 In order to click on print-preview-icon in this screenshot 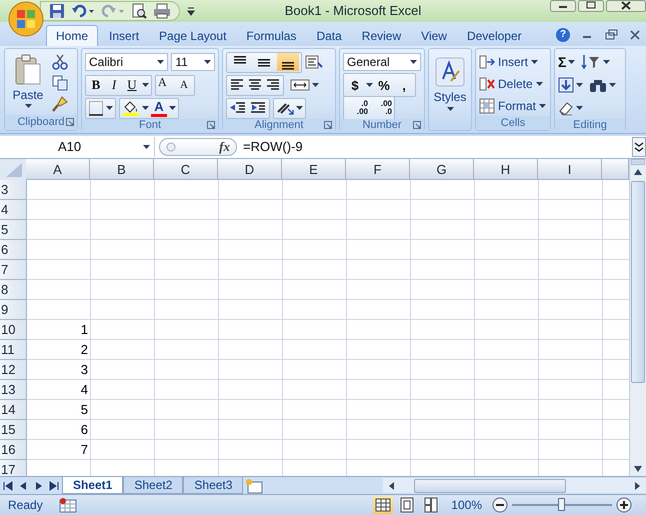, I will do `click(139, 10)`.